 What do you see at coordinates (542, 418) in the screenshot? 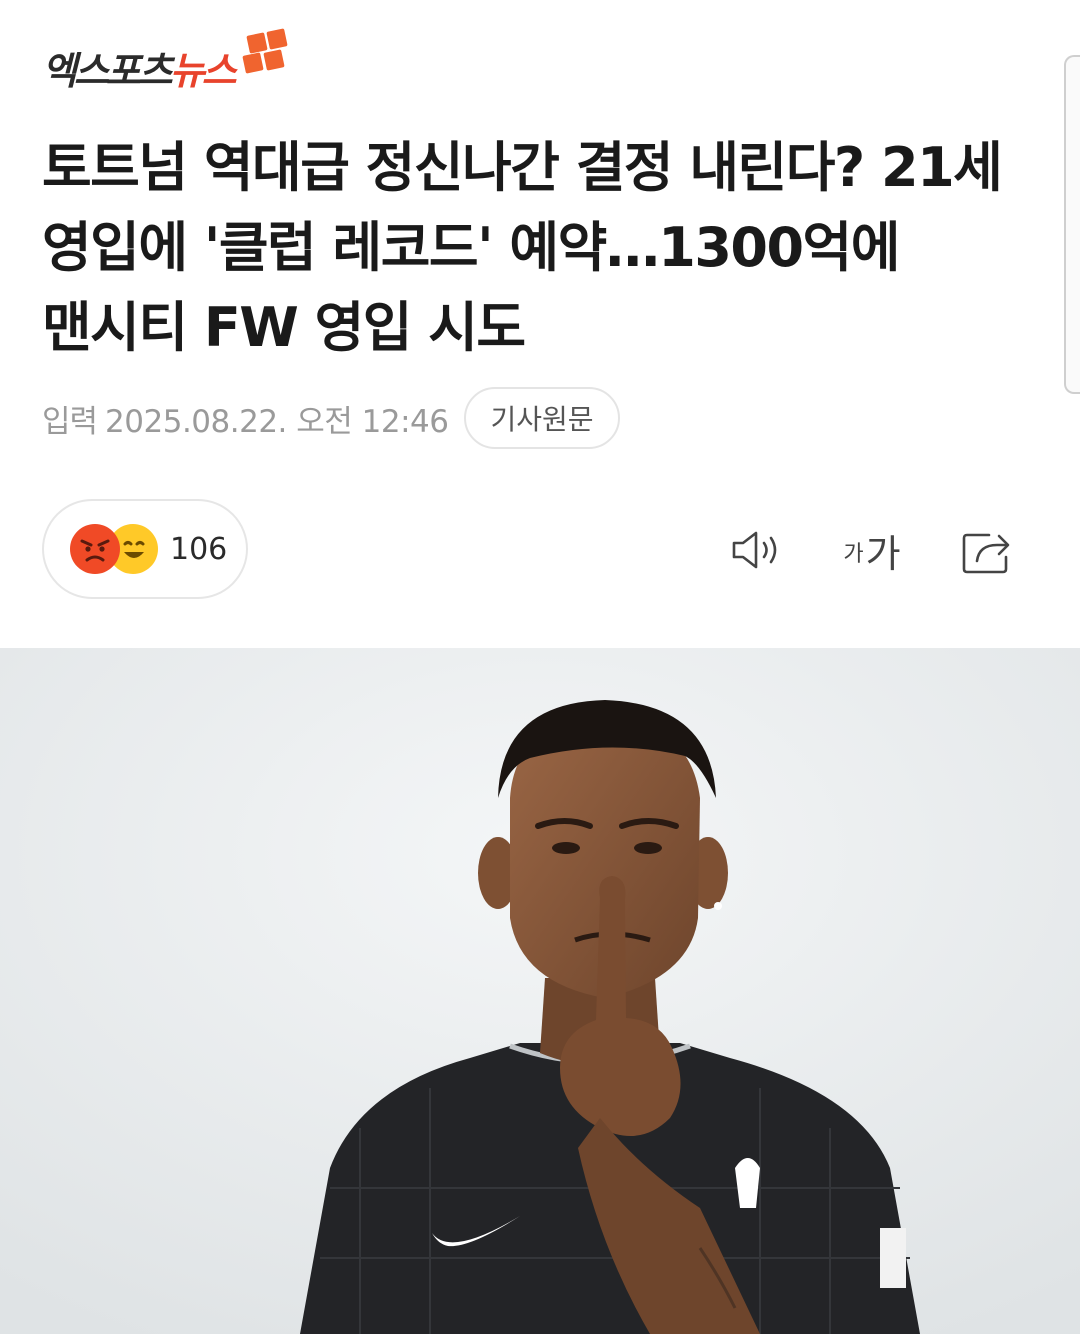
I see `original-article-button: 기사원문` at bounding box center [542, 418].